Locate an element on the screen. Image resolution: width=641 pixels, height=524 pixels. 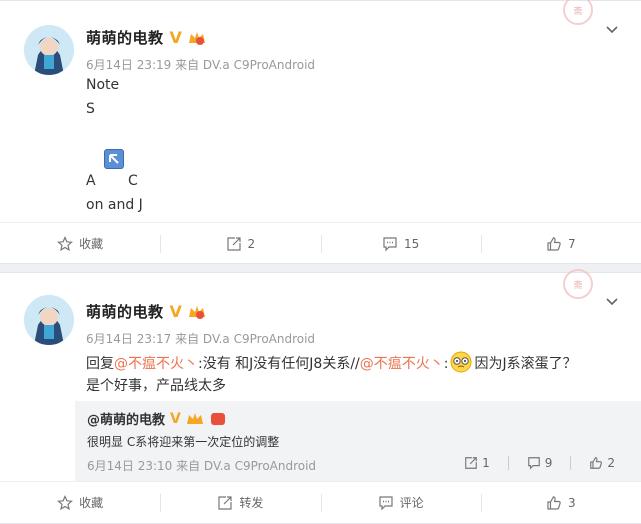
confused-face-emoji-icon is located at coordinates (461, 362).